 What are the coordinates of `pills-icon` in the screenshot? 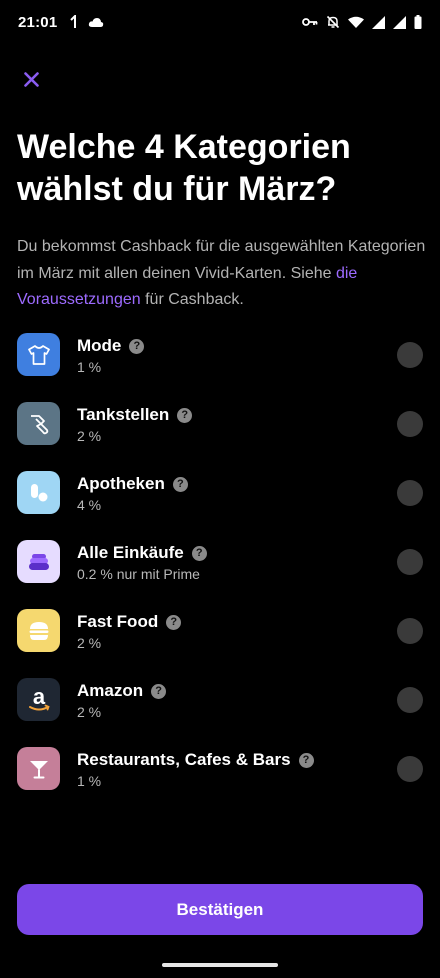 It's located at (38, 492).